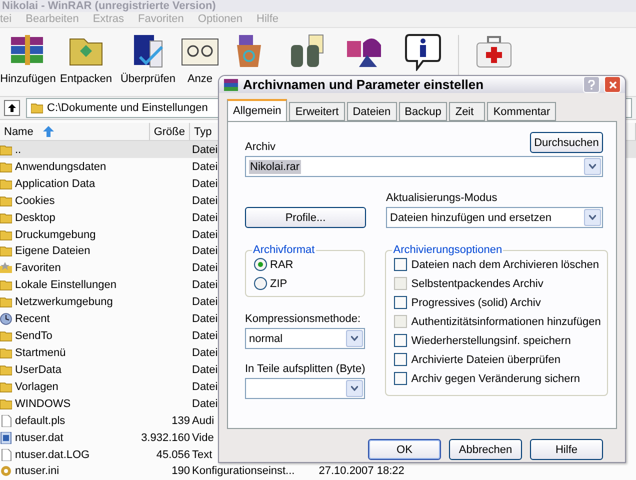  I want to click on file-size: 190, so click(181, 471).